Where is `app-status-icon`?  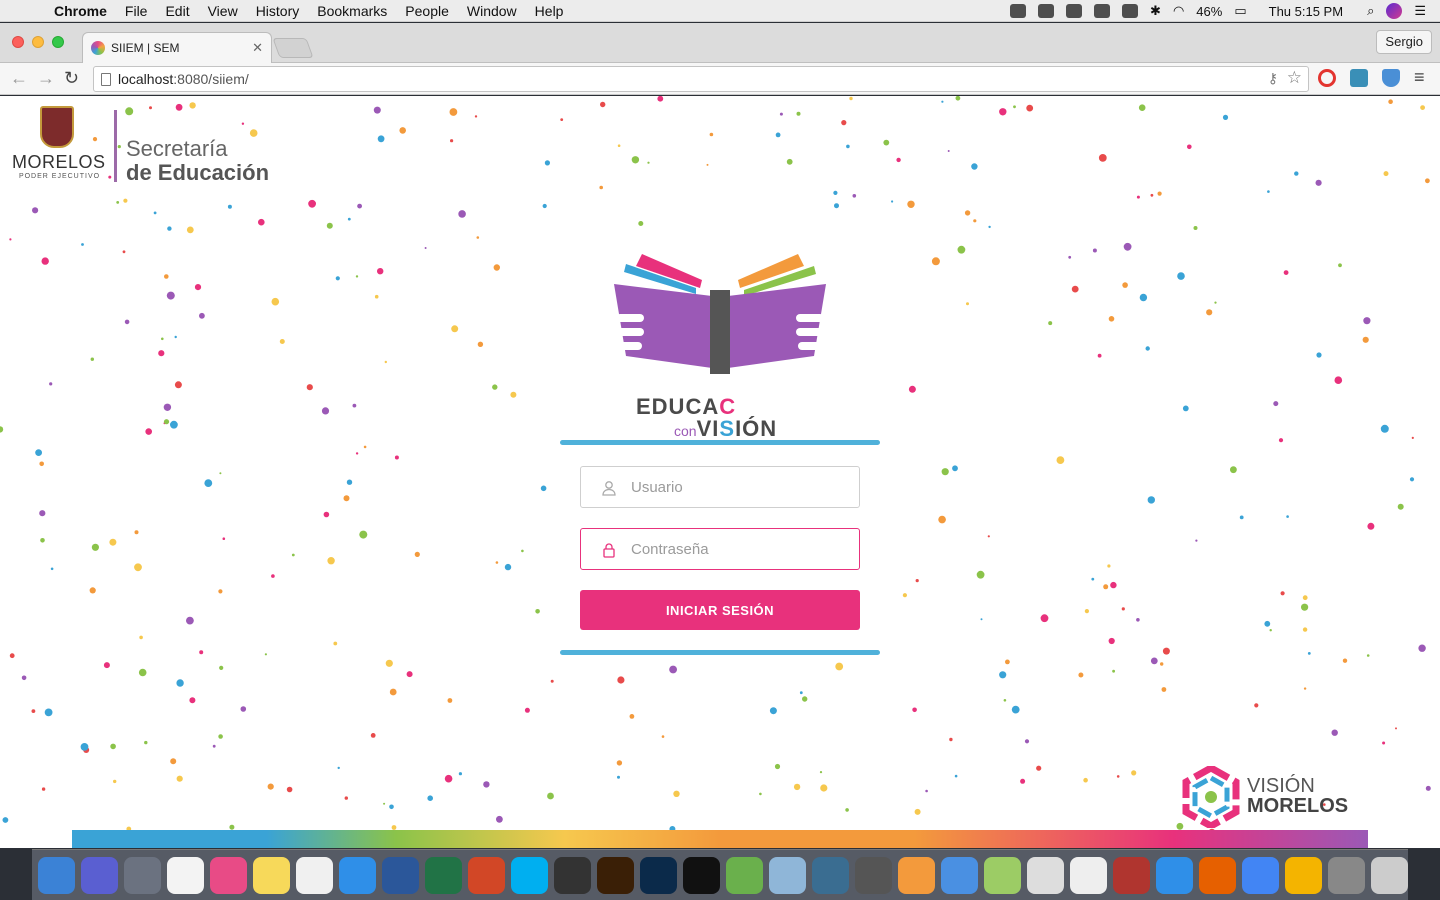 app-status-icon is located at coordinates (1102, 11).